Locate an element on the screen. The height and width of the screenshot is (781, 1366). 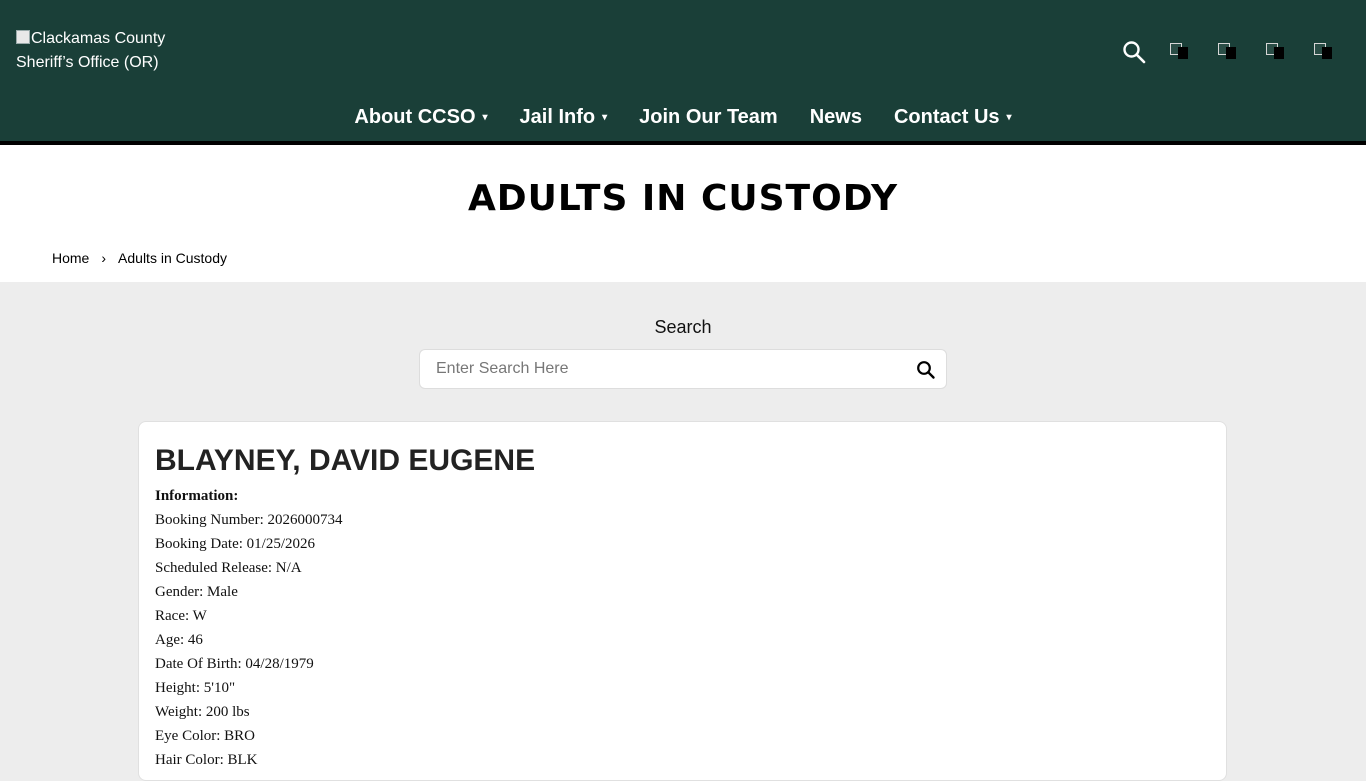
broken-image-icon is located at coordinates (23, 37).